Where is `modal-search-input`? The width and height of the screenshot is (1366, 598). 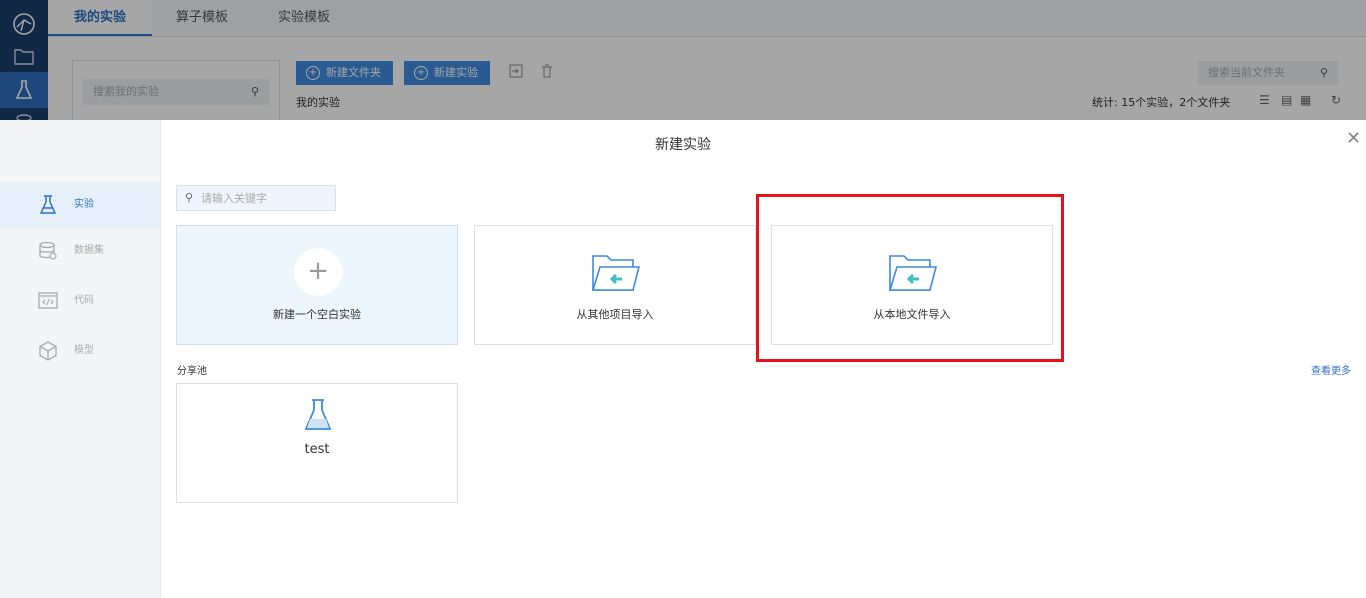
modal-search-input is located at coordinates (266, 198).